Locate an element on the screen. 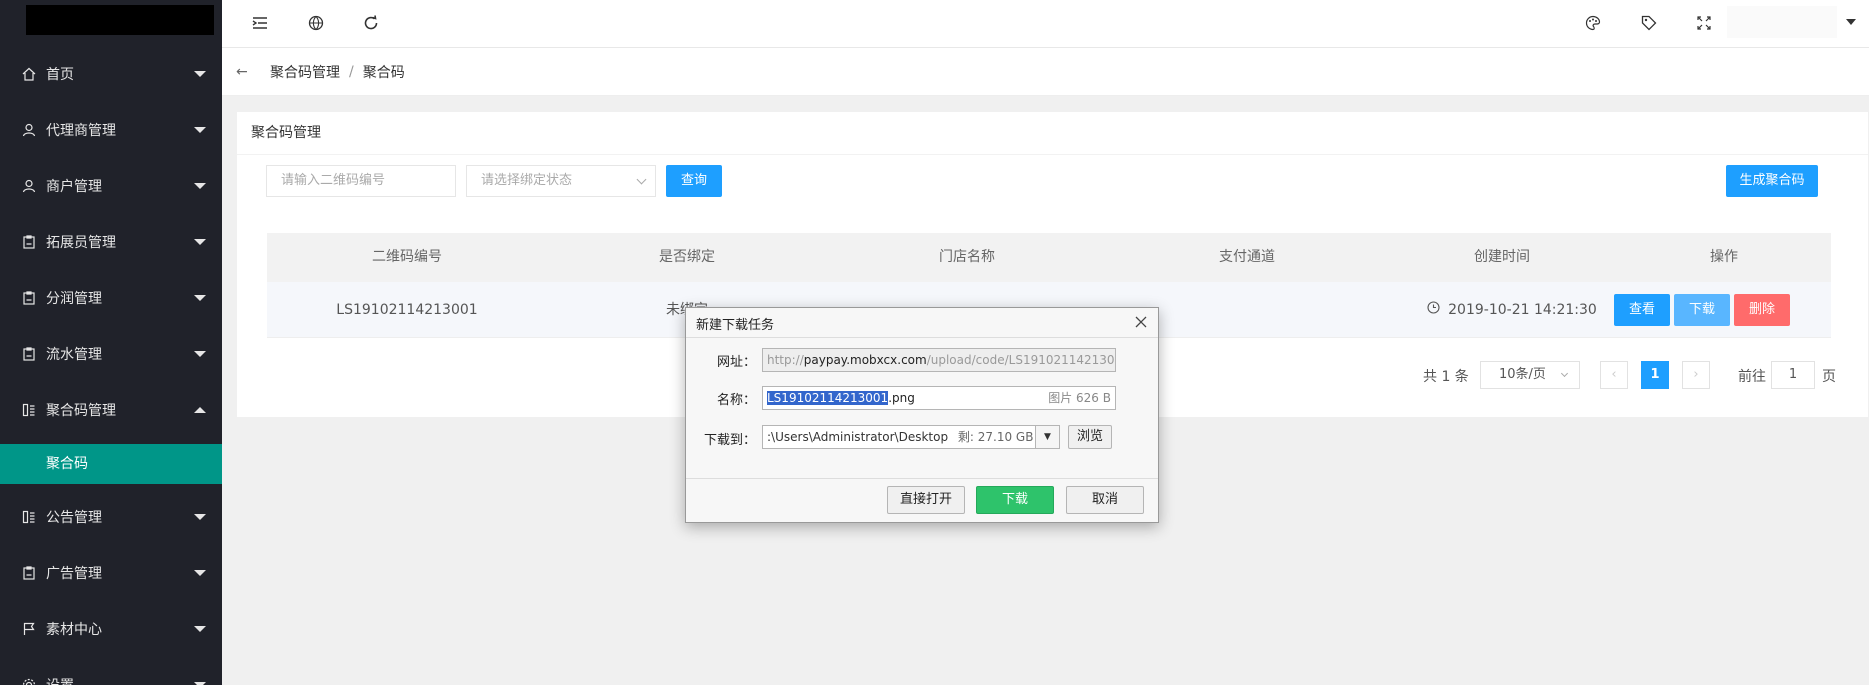 The height and width of the screenshot is (685, 1869). sidebar-item-label: 分润管理 is located at coordinates (74, 299).